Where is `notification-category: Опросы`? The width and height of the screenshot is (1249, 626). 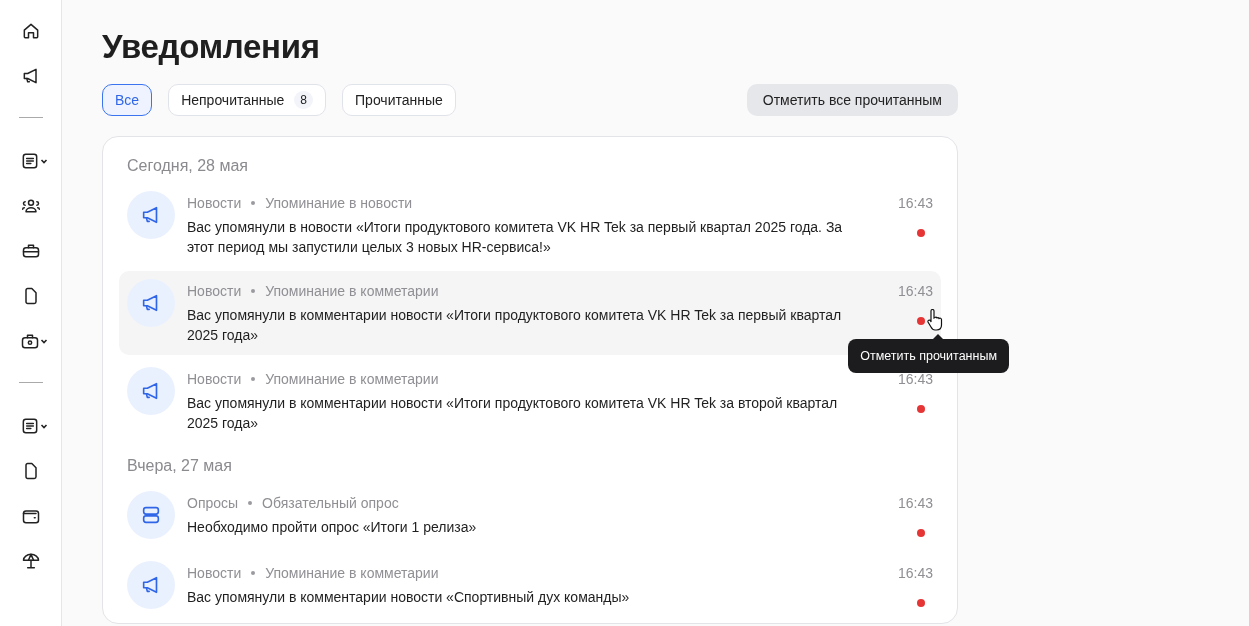
notification-category: Опросы is located at coordinates (213, 503).